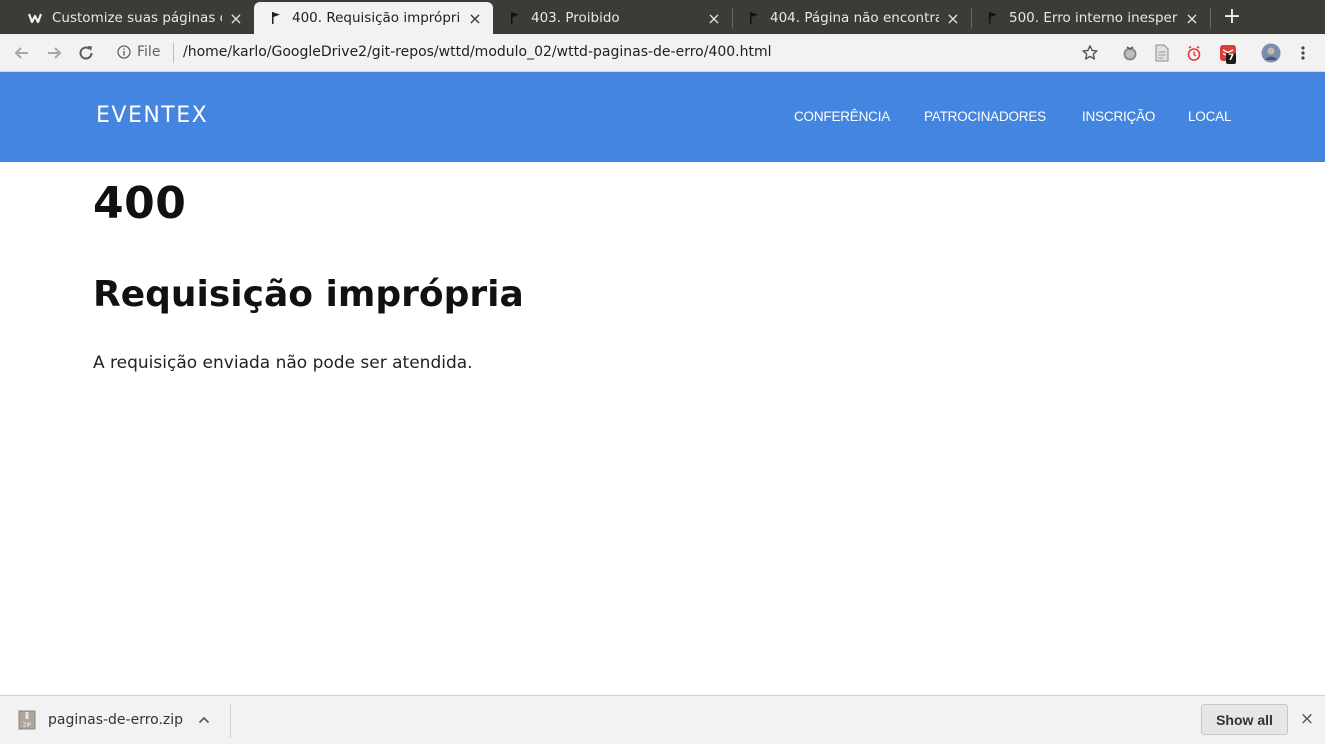  I want to click on arrow-left-icon, so click(21, 53).